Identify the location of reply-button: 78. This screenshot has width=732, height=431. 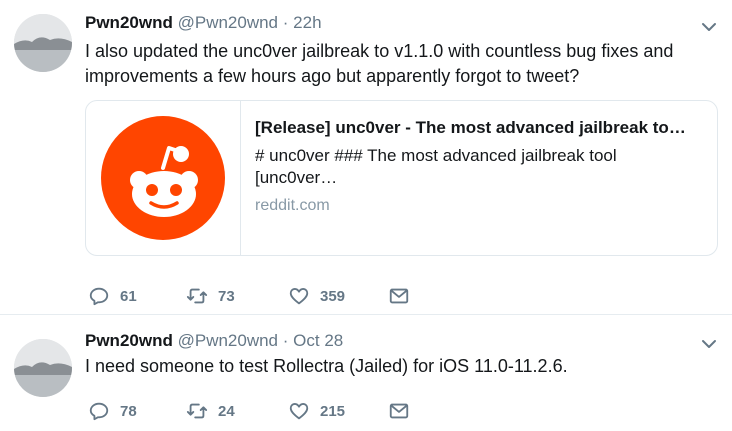
(112, 411).